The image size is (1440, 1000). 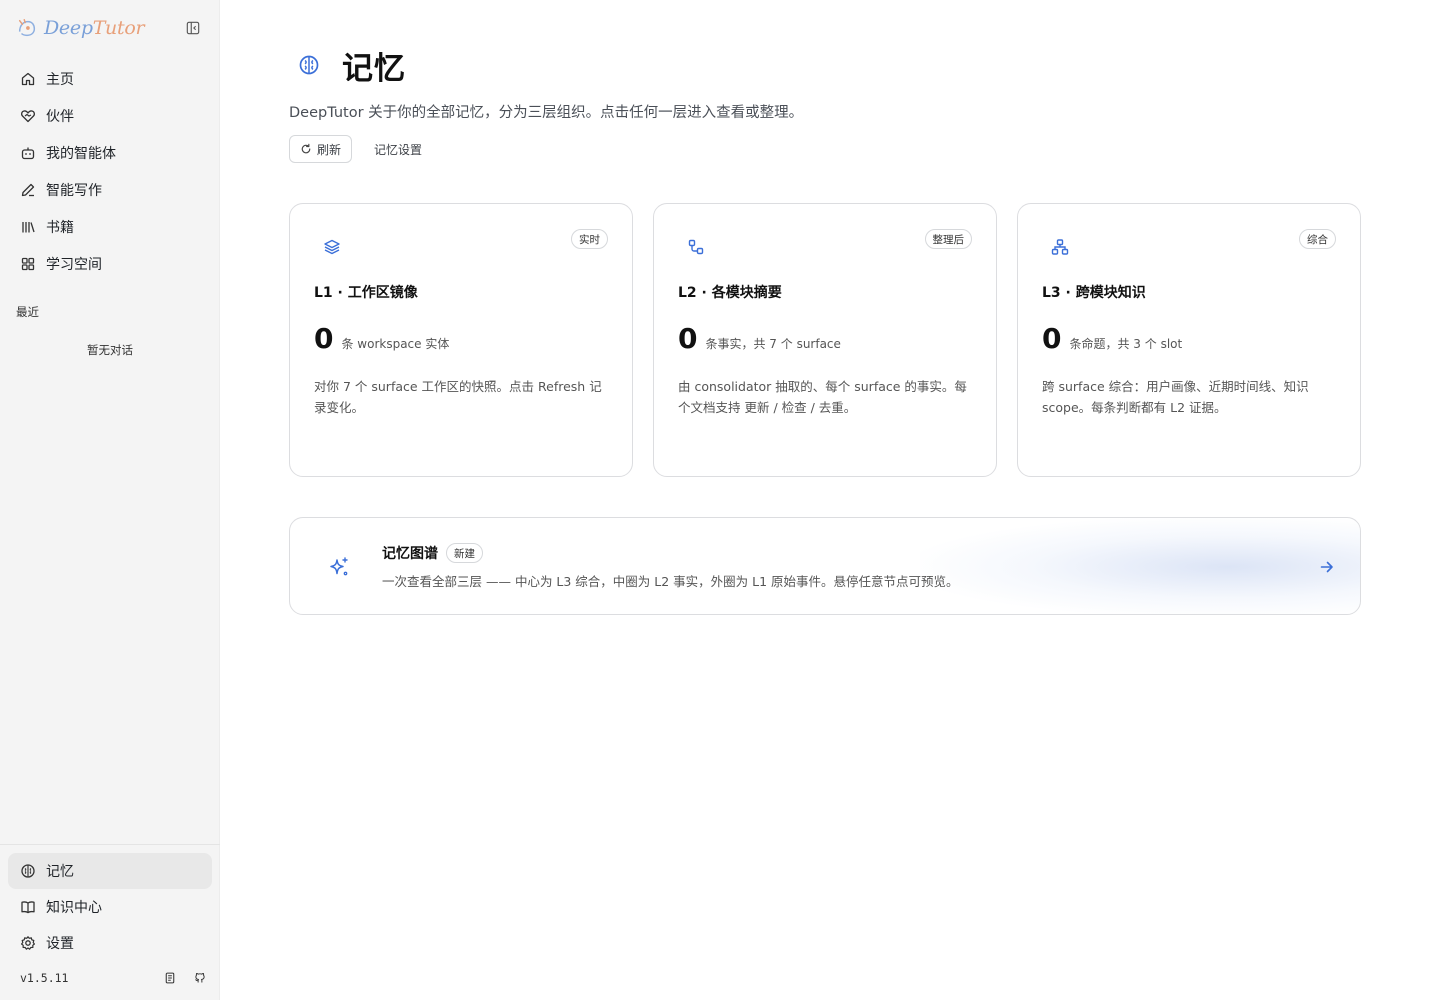 I want to click on sidebar-item-books: 书籍, so click(x=110, y=226).